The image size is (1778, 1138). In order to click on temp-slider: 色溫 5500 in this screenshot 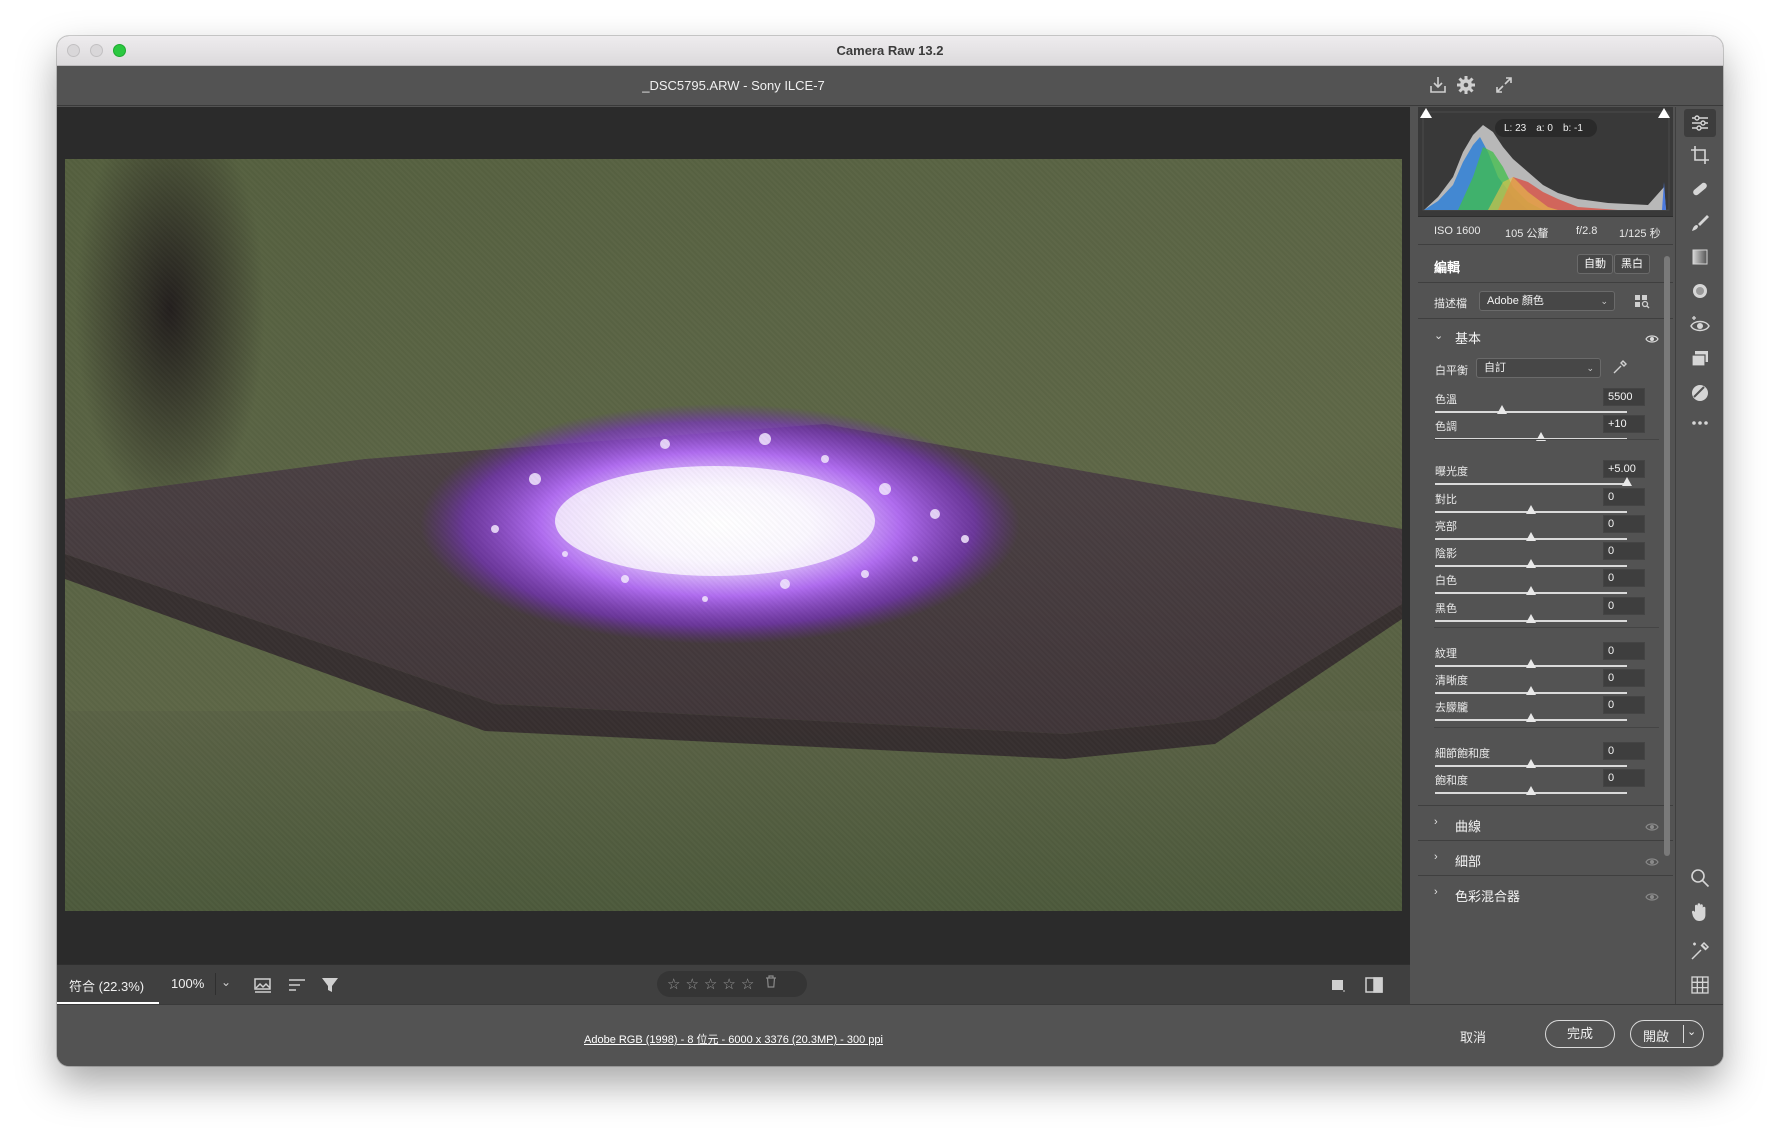, I will do `click(1540, 404)`.